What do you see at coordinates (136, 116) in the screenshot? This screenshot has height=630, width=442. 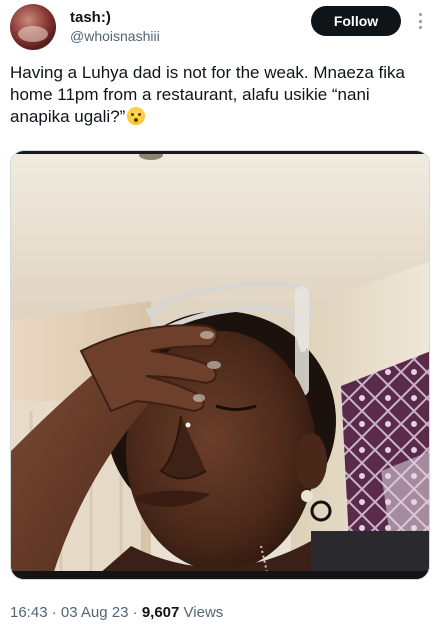 I see `flushed-face-emoji-icon` at bounding box center [136, 116].